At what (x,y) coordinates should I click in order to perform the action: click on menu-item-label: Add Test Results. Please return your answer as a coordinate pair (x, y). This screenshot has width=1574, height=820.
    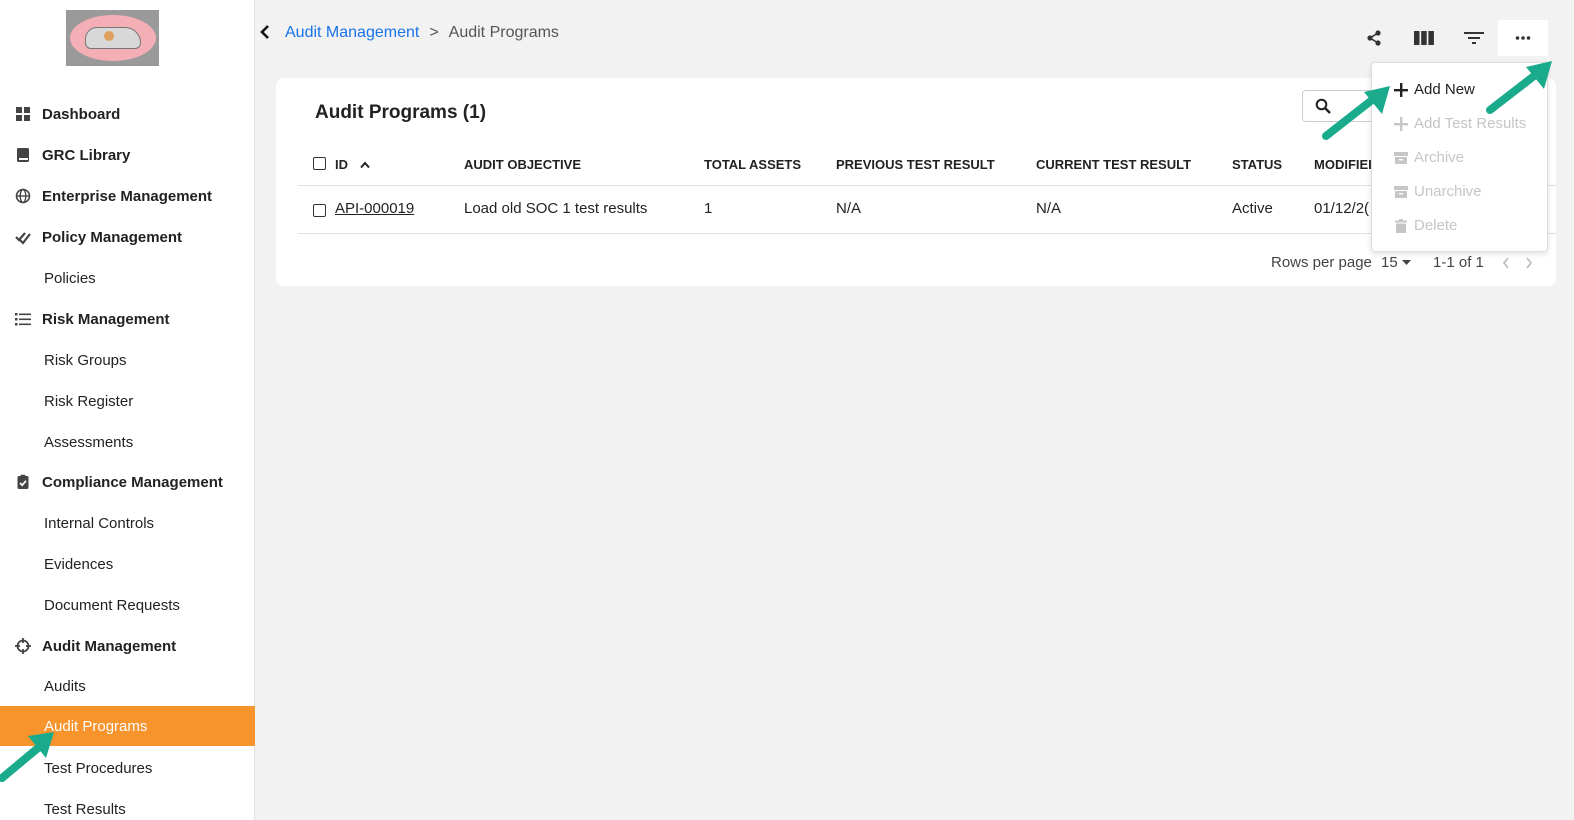
    Looking at the image, I should click on (1470, 123).